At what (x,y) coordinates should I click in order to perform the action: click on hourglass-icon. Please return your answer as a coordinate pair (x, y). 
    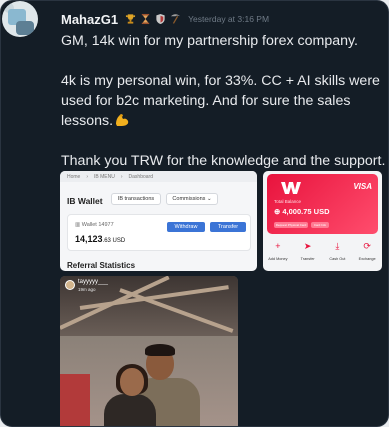
    Looking at the image, I should click on (145, 19).